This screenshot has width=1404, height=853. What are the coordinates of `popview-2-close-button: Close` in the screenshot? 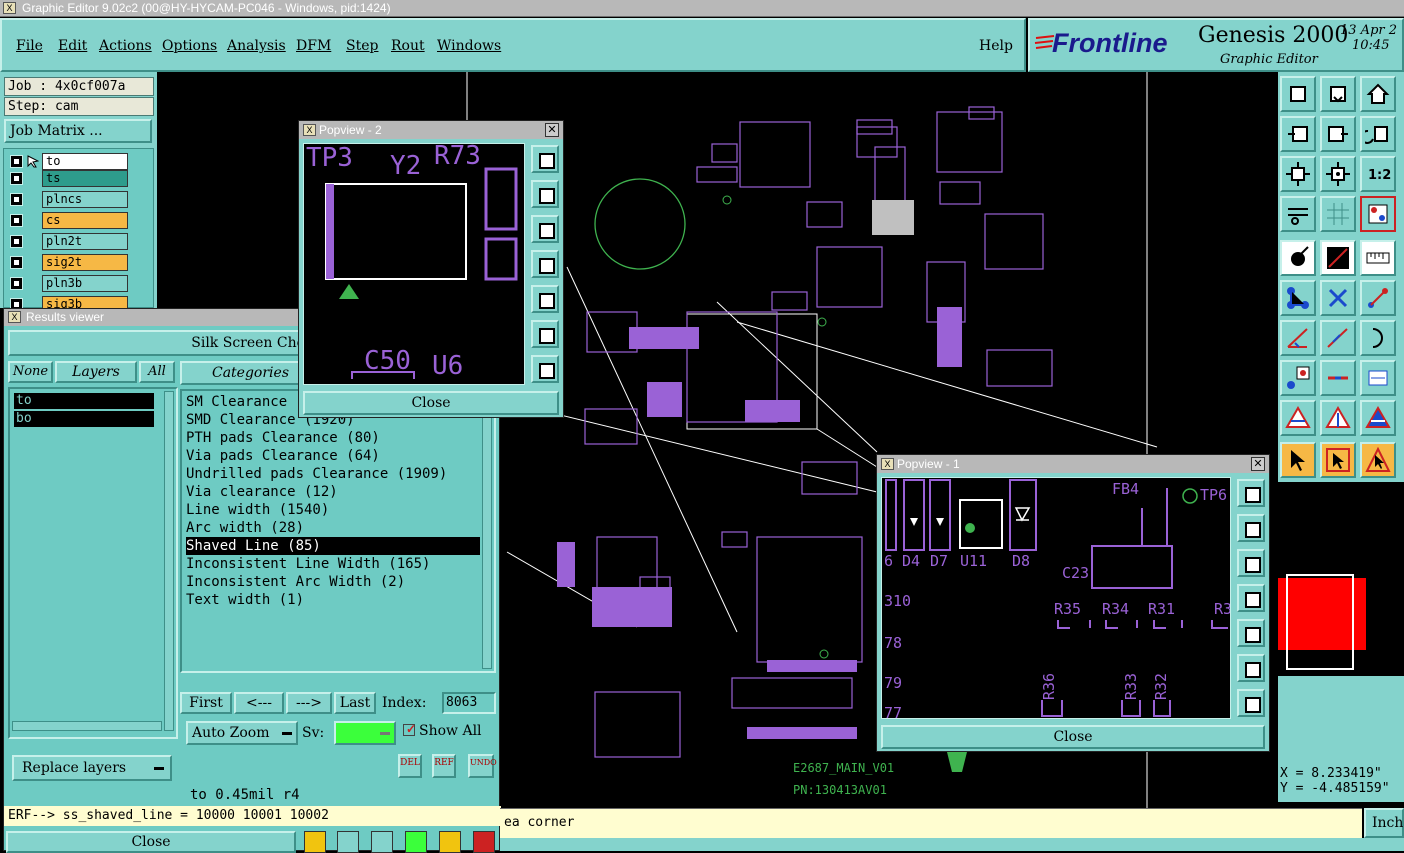 It's located at (431, 403).